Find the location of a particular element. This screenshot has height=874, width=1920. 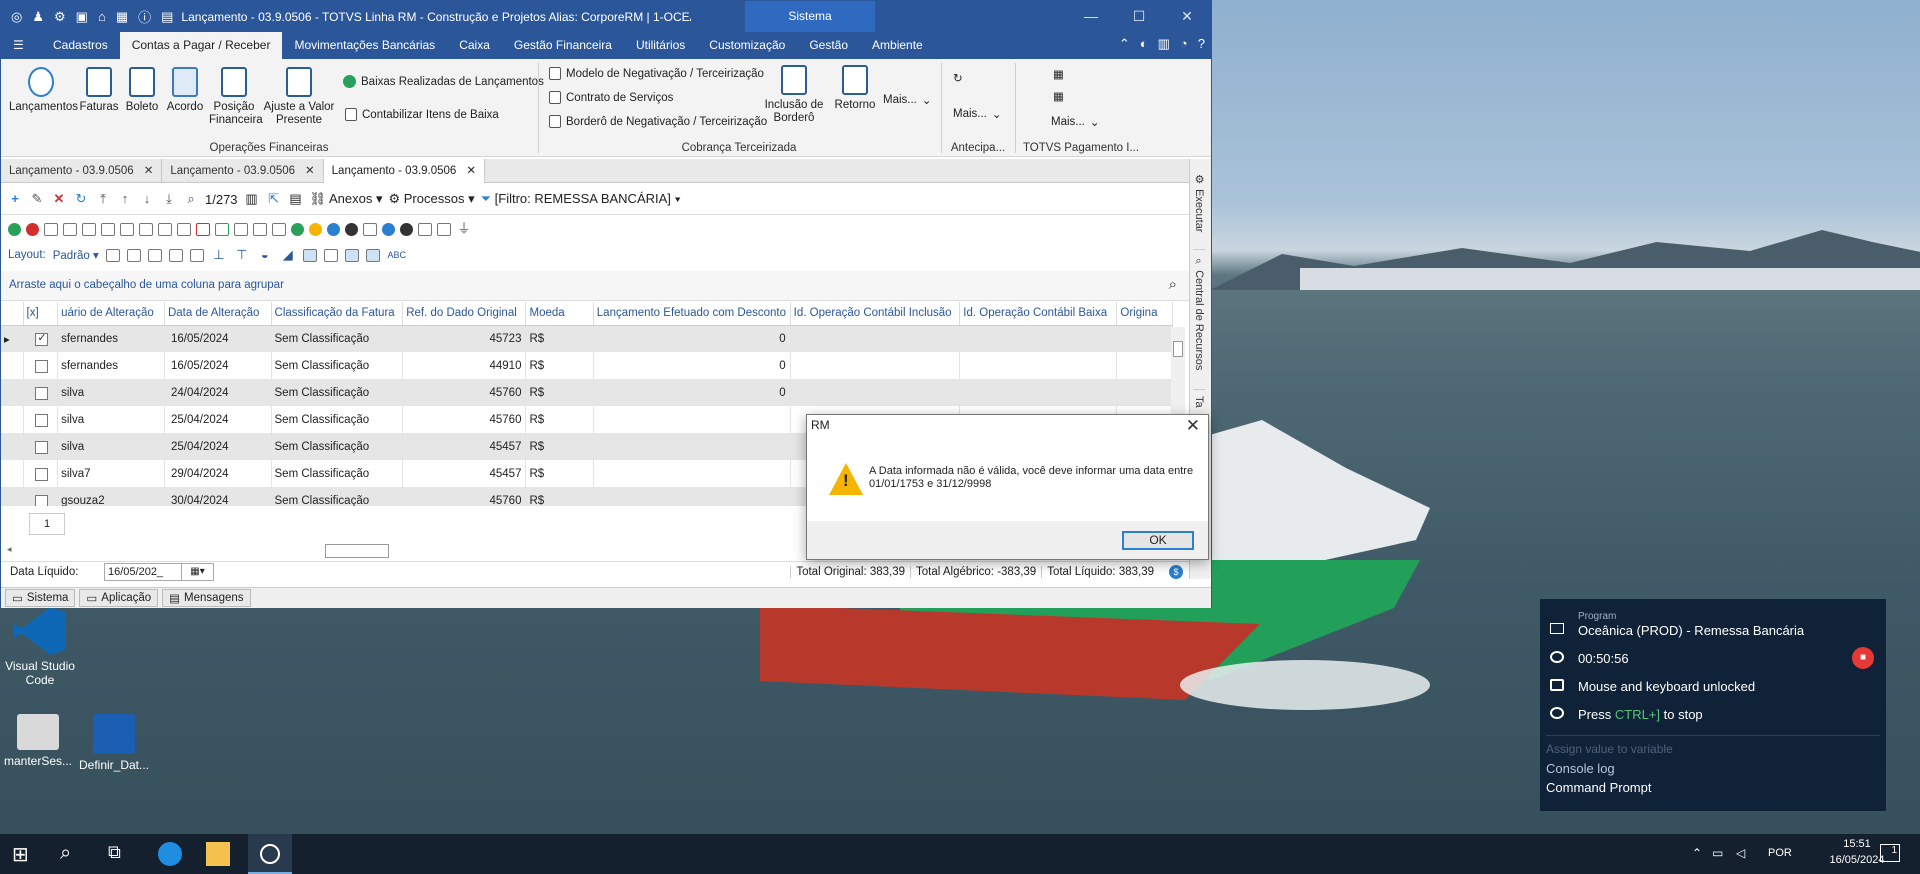

maximize-button: ☐ is located at coordinates (1139, 16).